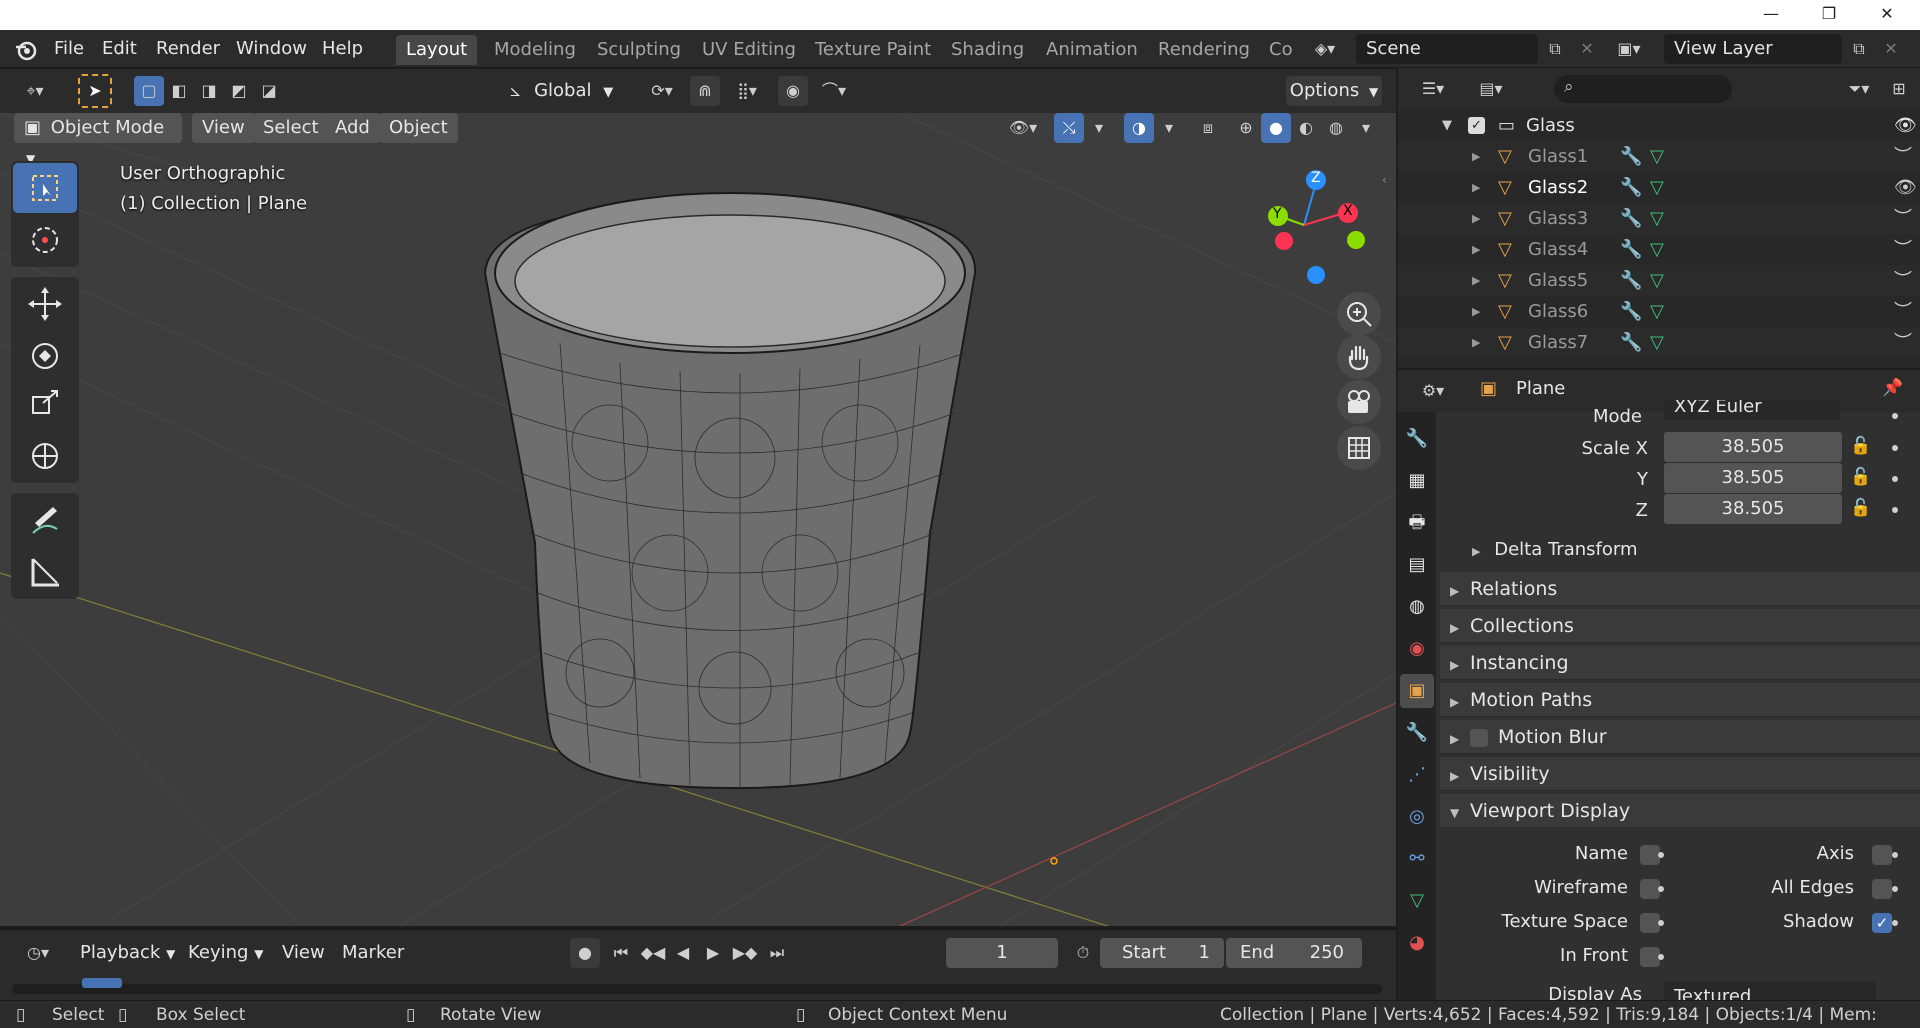  Describe the element at coordinates (1359, 448) in the screenshot. I see `ortho-toggle-button` at that location.